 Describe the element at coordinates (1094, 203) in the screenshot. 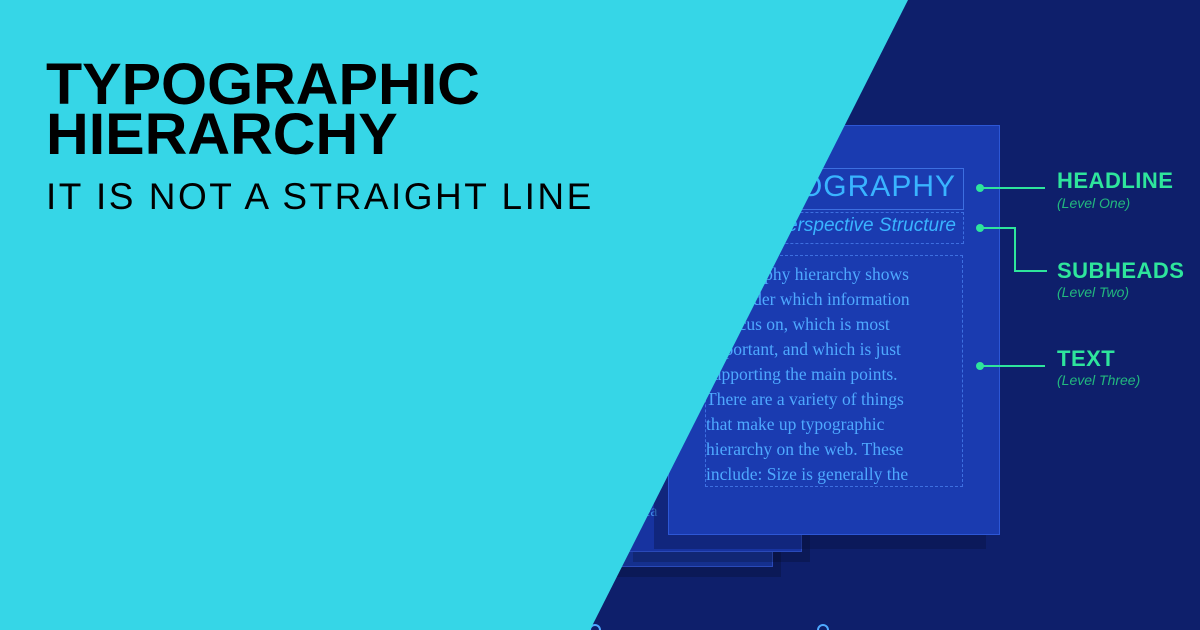

I see `label-headline-level: (Level One)` at that location.